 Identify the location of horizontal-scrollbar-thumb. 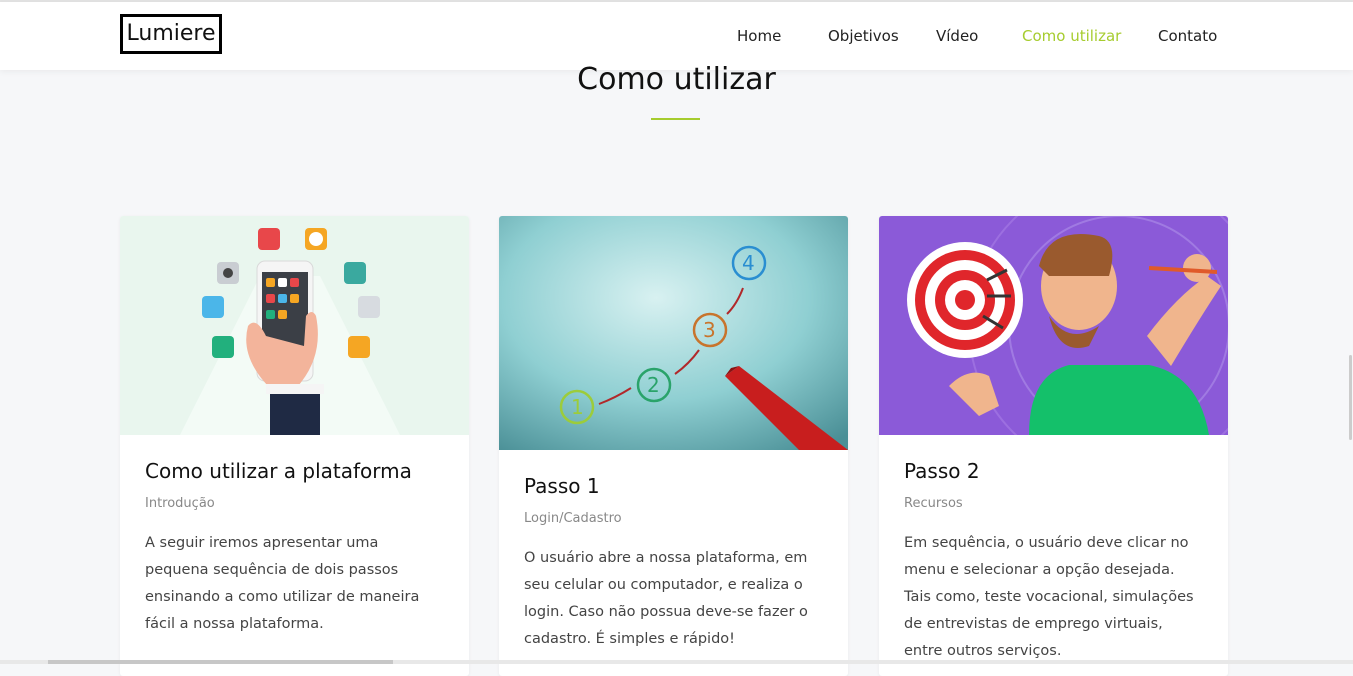
(220, 662).